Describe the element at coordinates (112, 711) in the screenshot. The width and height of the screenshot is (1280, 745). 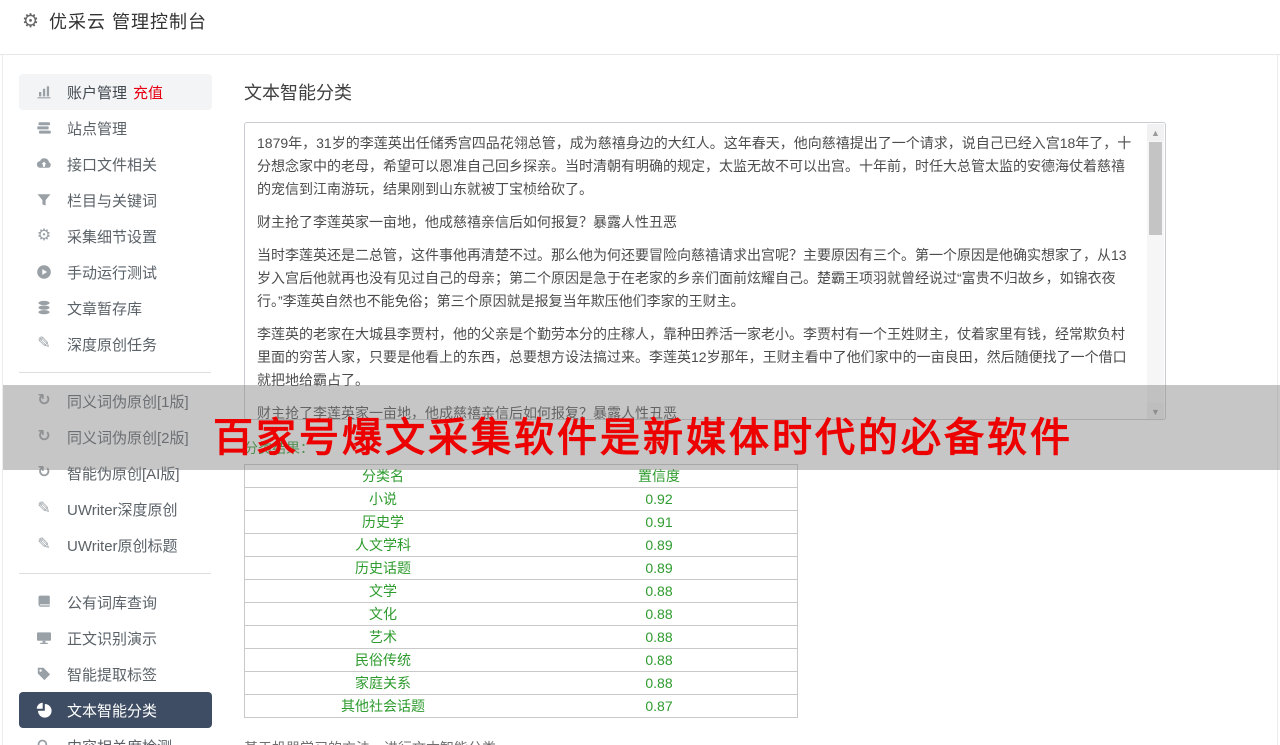
I see `sidebar-item-label: 文本智能分类` at that location.